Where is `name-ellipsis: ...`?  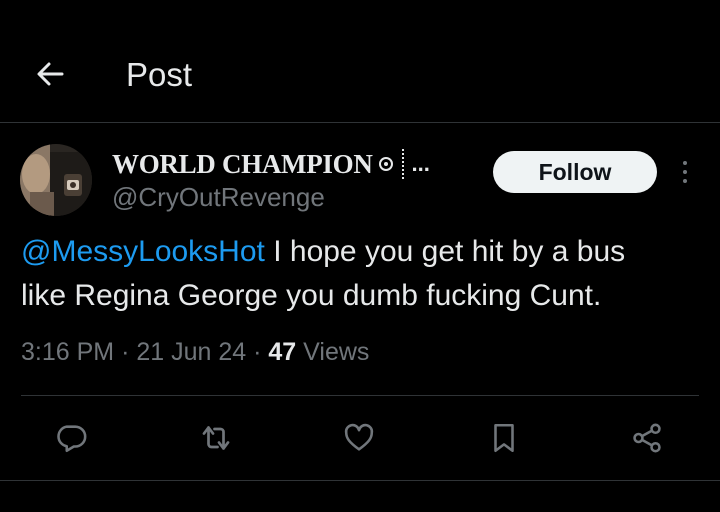
name-ellipsis: ... is located at coordinates (420, 163).